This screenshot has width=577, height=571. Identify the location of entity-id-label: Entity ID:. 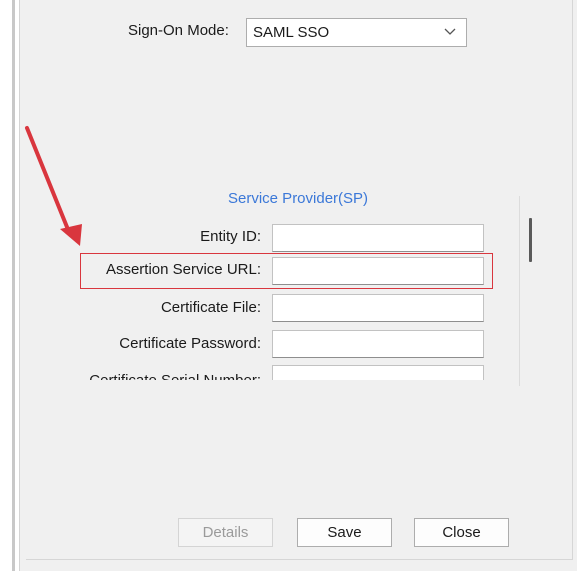
(230, 236).